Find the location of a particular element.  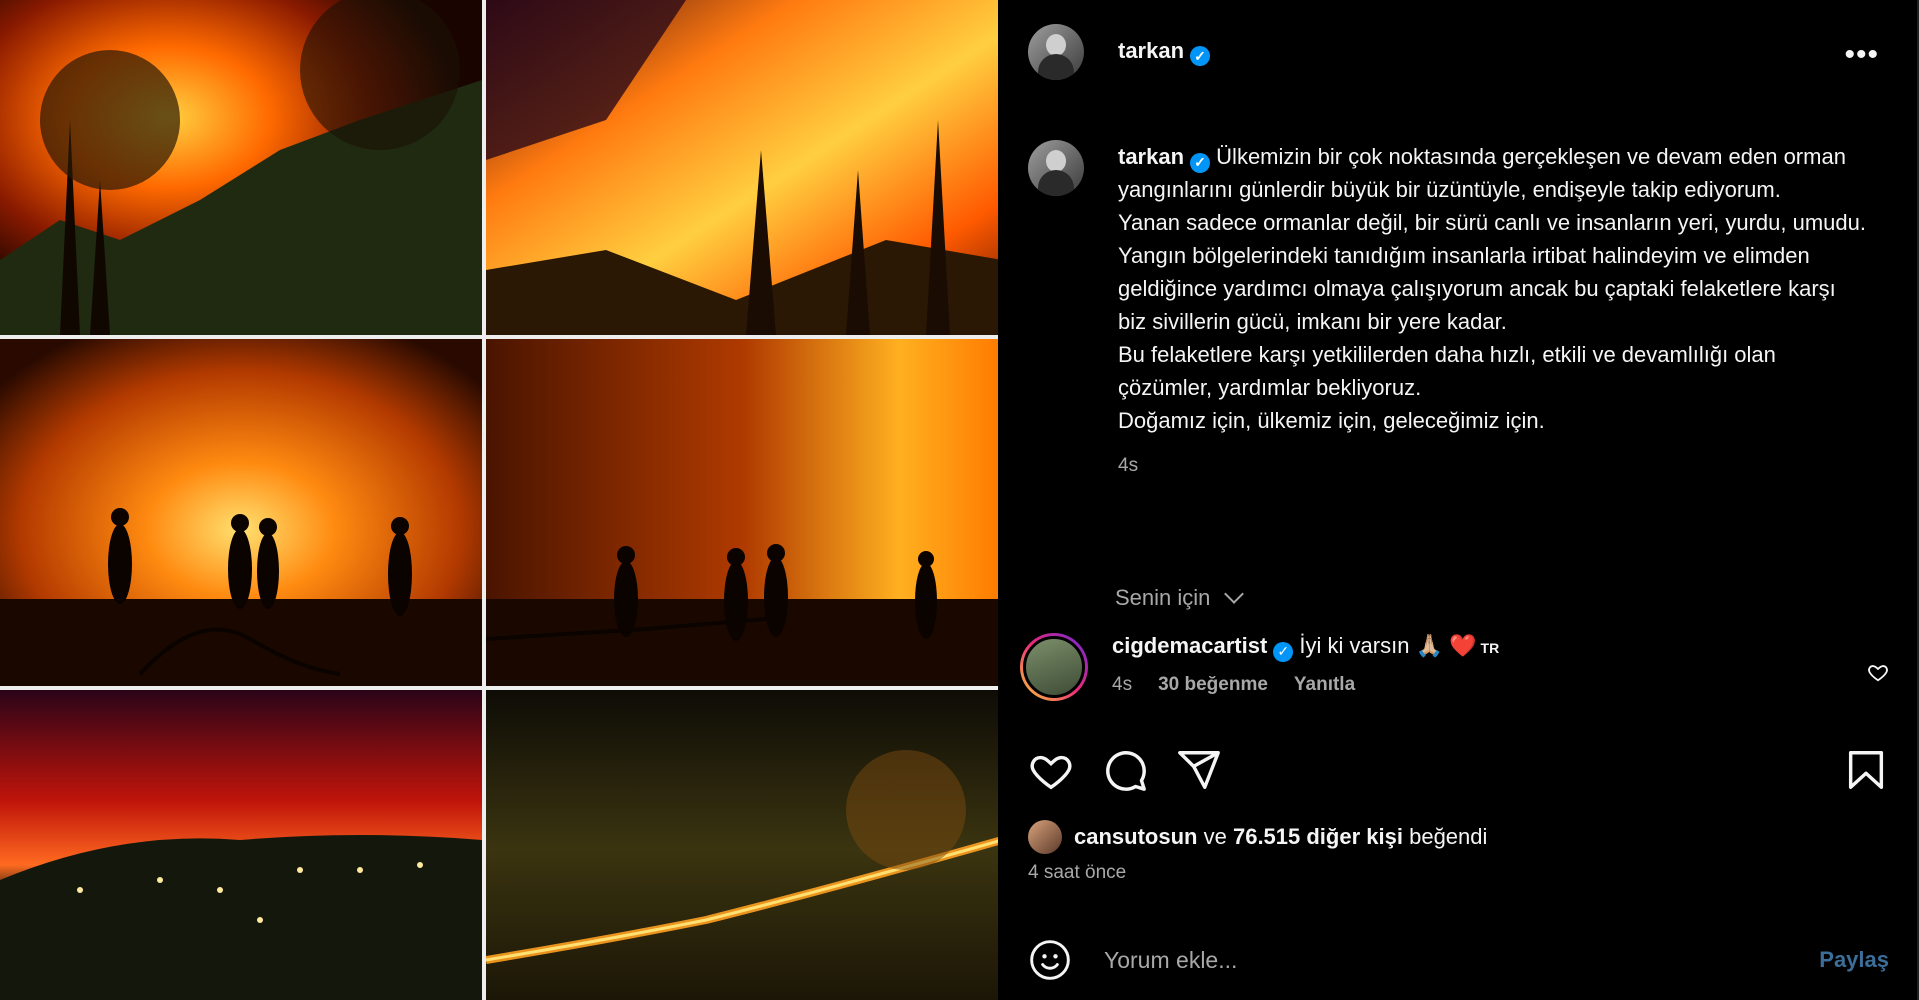

likes-summary: cansutosun ve 76.515 diğer kişi beğendi is located at coordinates (1257, 837).